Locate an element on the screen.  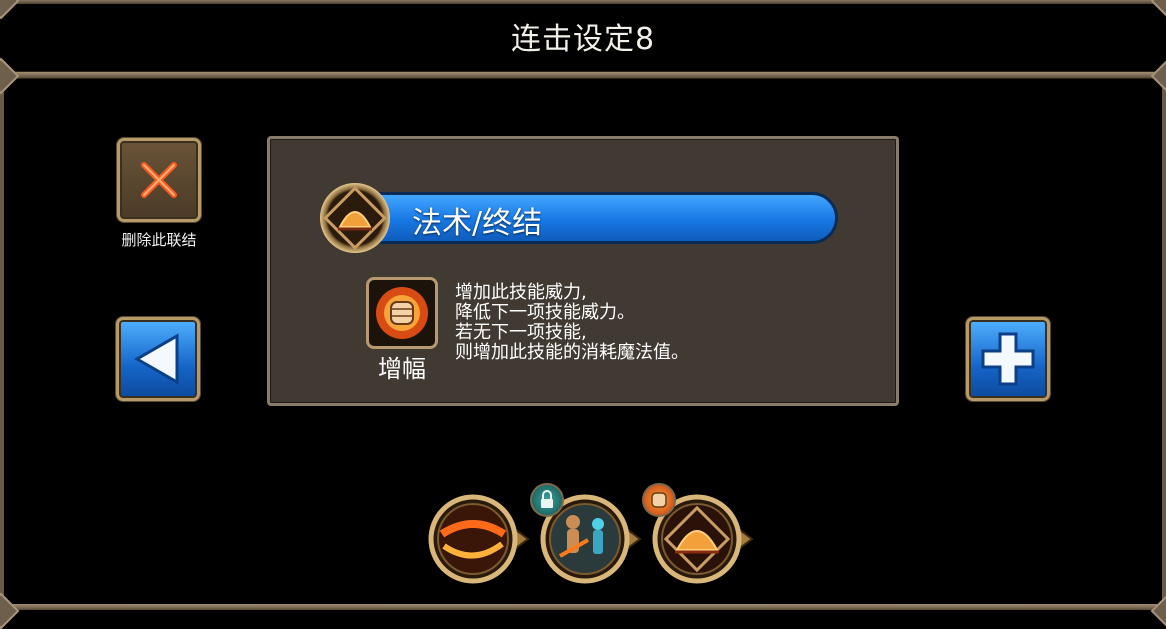
skill-name: 法术/终结 is located at coordinates (477, 223).